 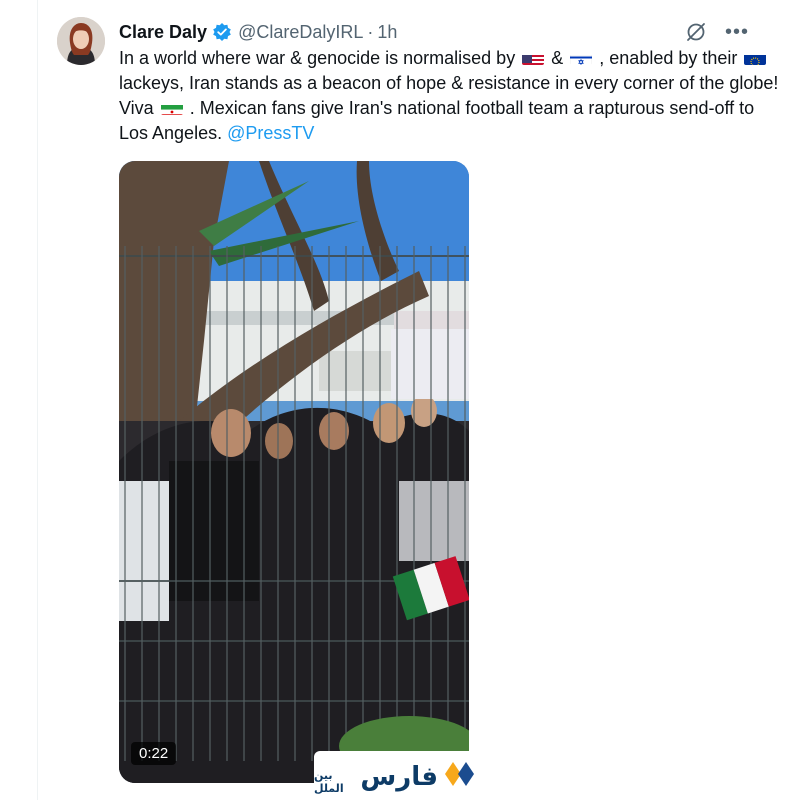 What do you see at coordinates (171, 108) in the screenshot?
I see `flag-iran-icon` at bounding box center [171, 108].